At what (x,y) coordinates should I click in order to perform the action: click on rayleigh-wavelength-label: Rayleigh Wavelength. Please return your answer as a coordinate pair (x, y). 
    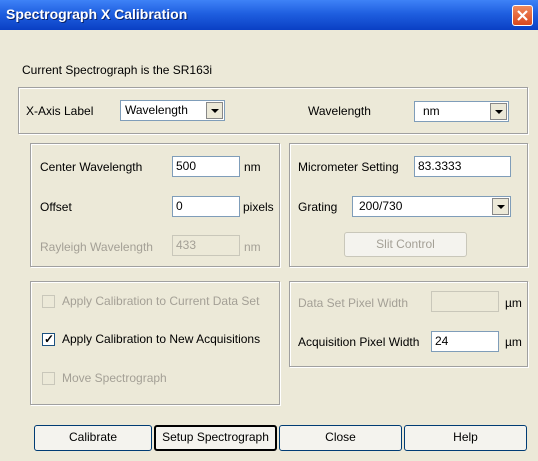
    Looking at the image, I should click on (96, 247).